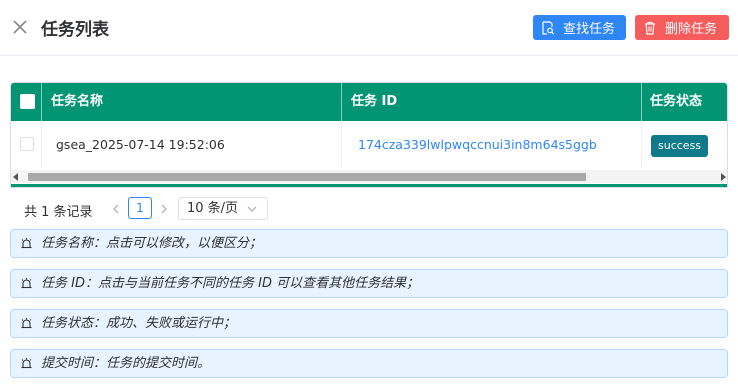 This screenshot has width=738, height=391. Describe the element at coordinates (252, 209) in the screenshot. I see `chevron-down-icon` at that location.